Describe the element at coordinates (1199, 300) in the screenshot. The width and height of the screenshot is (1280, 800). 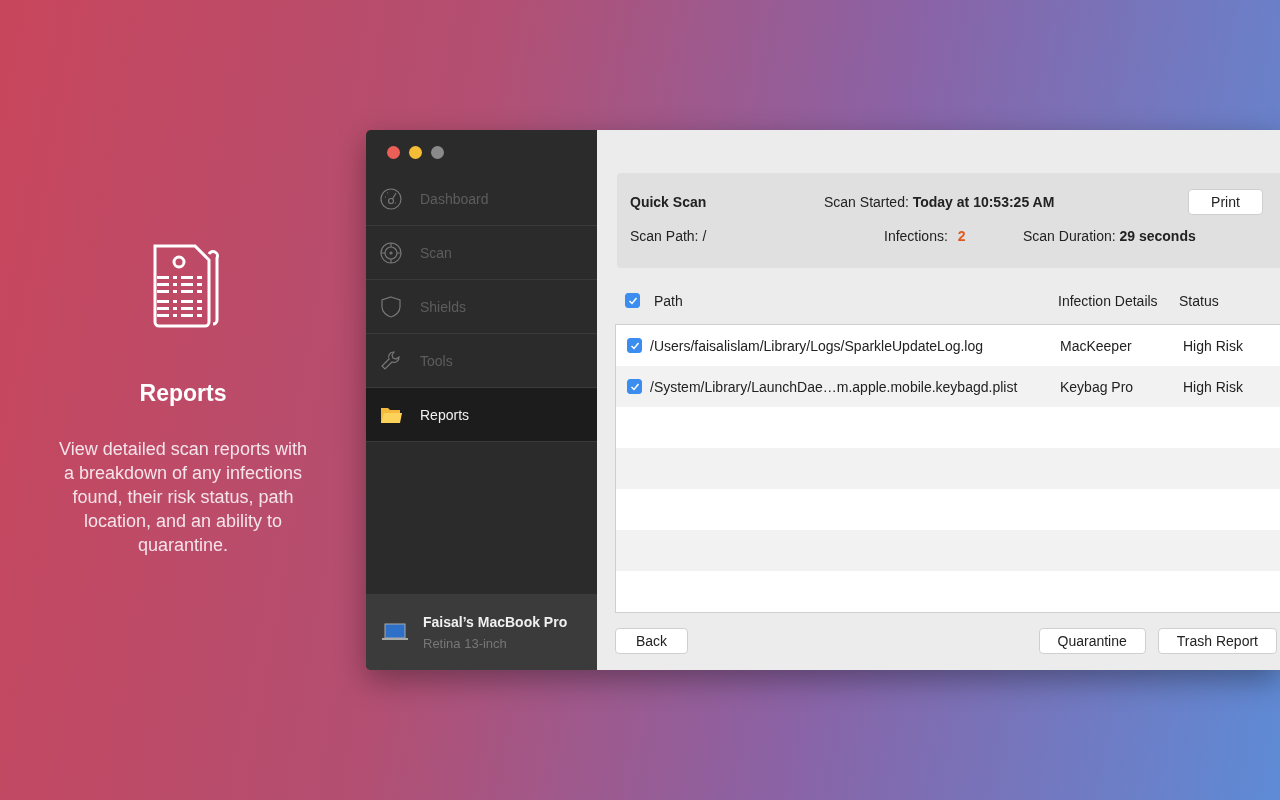
I see `column-header: Status` at that location.